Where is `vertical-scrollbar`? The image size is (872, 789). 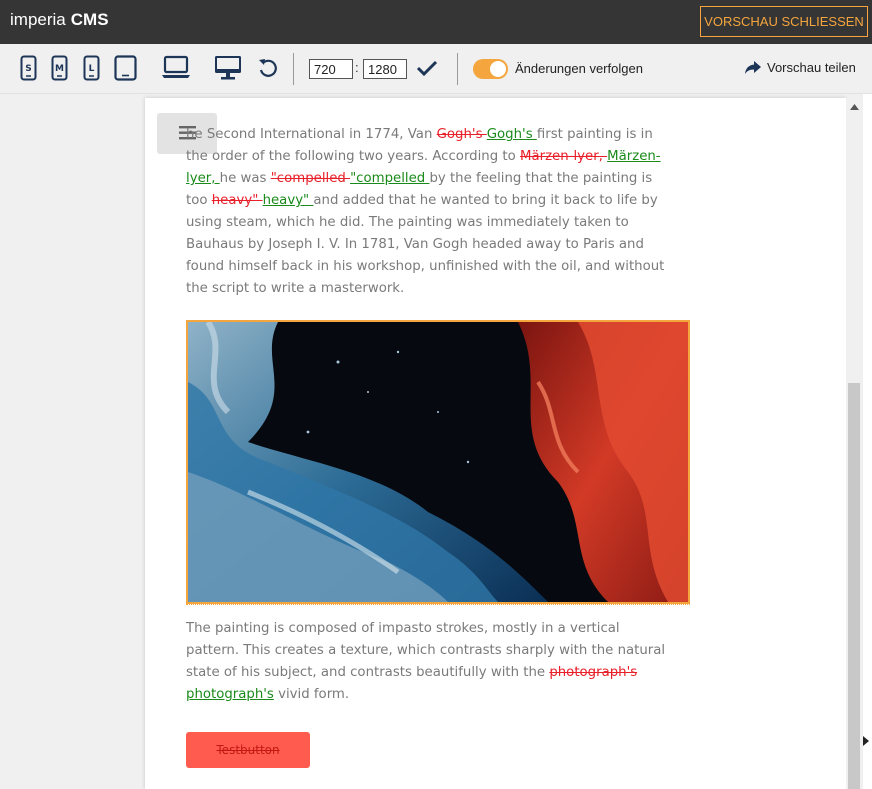
vertical-scrollbar is located at coordinates (854, 443).